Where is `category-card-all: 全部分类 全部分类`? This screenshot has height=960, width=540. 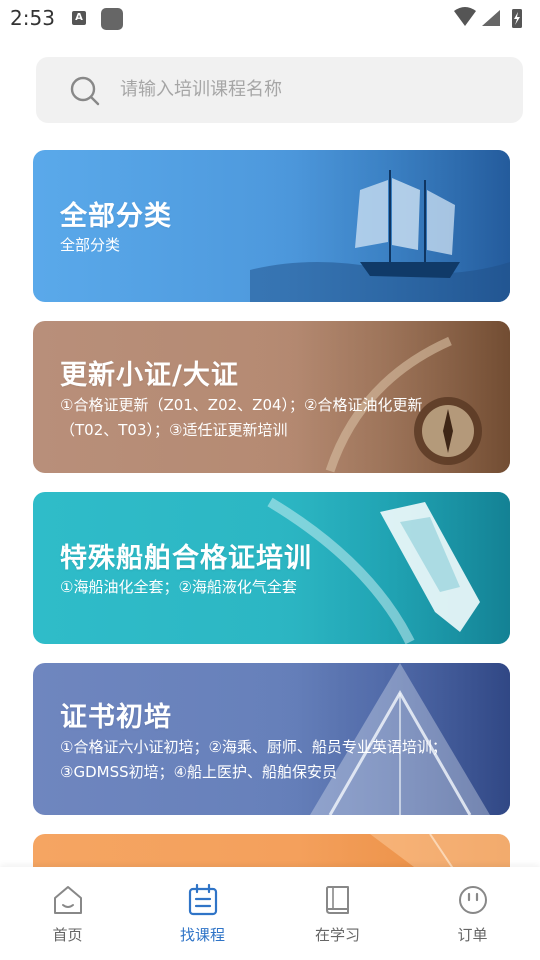 category-card-all: 全部分类 全部分类 is located at coordinates (271, 226).